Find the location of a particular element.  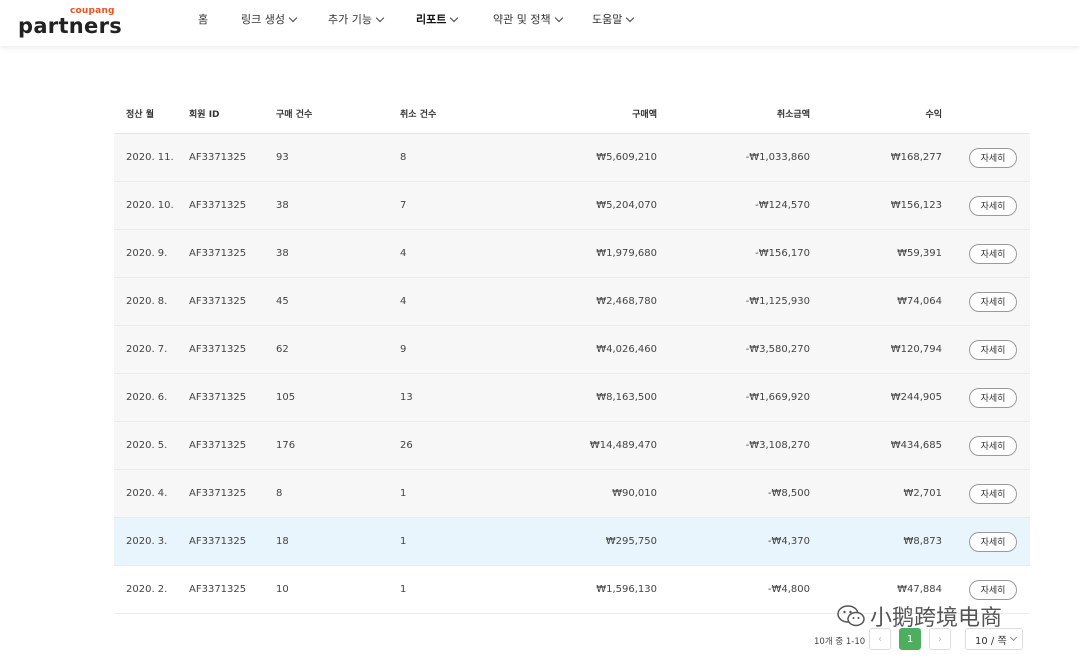

coupang-partners-logo: coupang partners is located at coordinates (70, 22).